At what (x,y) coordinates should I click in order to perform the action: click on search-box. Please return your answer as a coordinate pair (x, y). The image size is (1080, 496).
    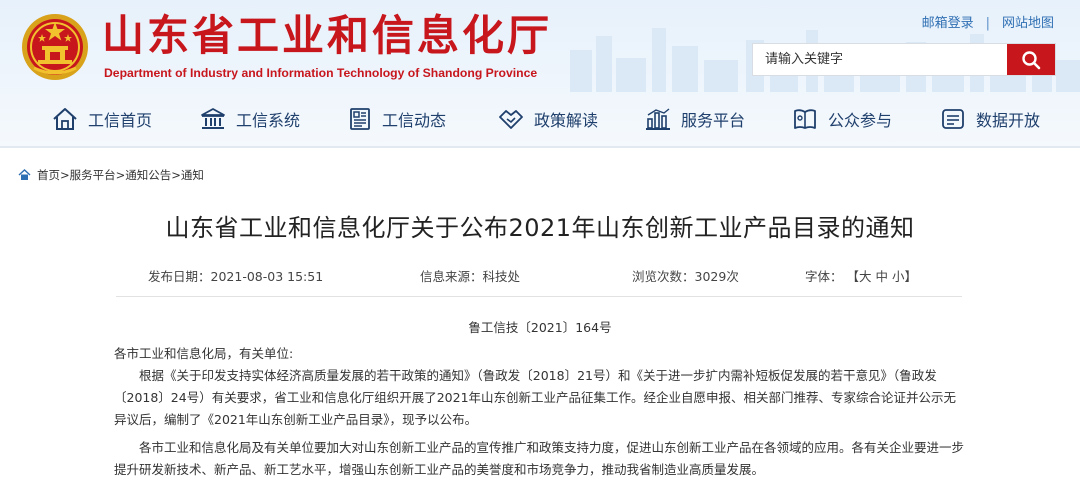
    Looking at the image, I should click on (904, 59).